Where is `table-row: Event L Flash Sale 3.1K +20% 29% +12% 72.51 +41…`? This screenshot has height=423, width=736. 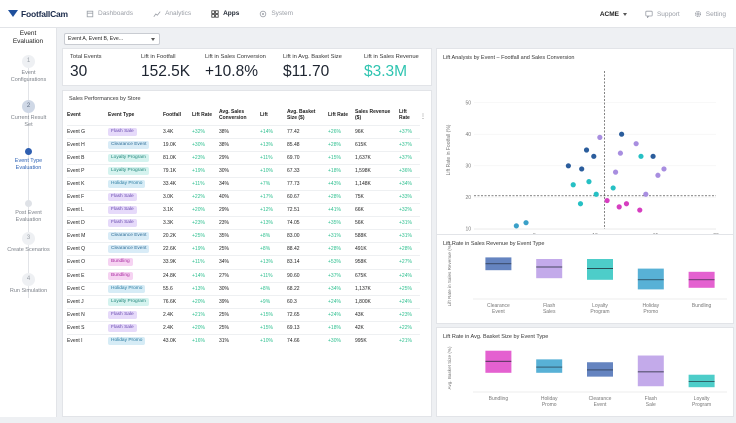
table-row: Event L Flash Sale 3.1K +20% 29% +12% 72.51 +41… is located at coordinates (243, 210).